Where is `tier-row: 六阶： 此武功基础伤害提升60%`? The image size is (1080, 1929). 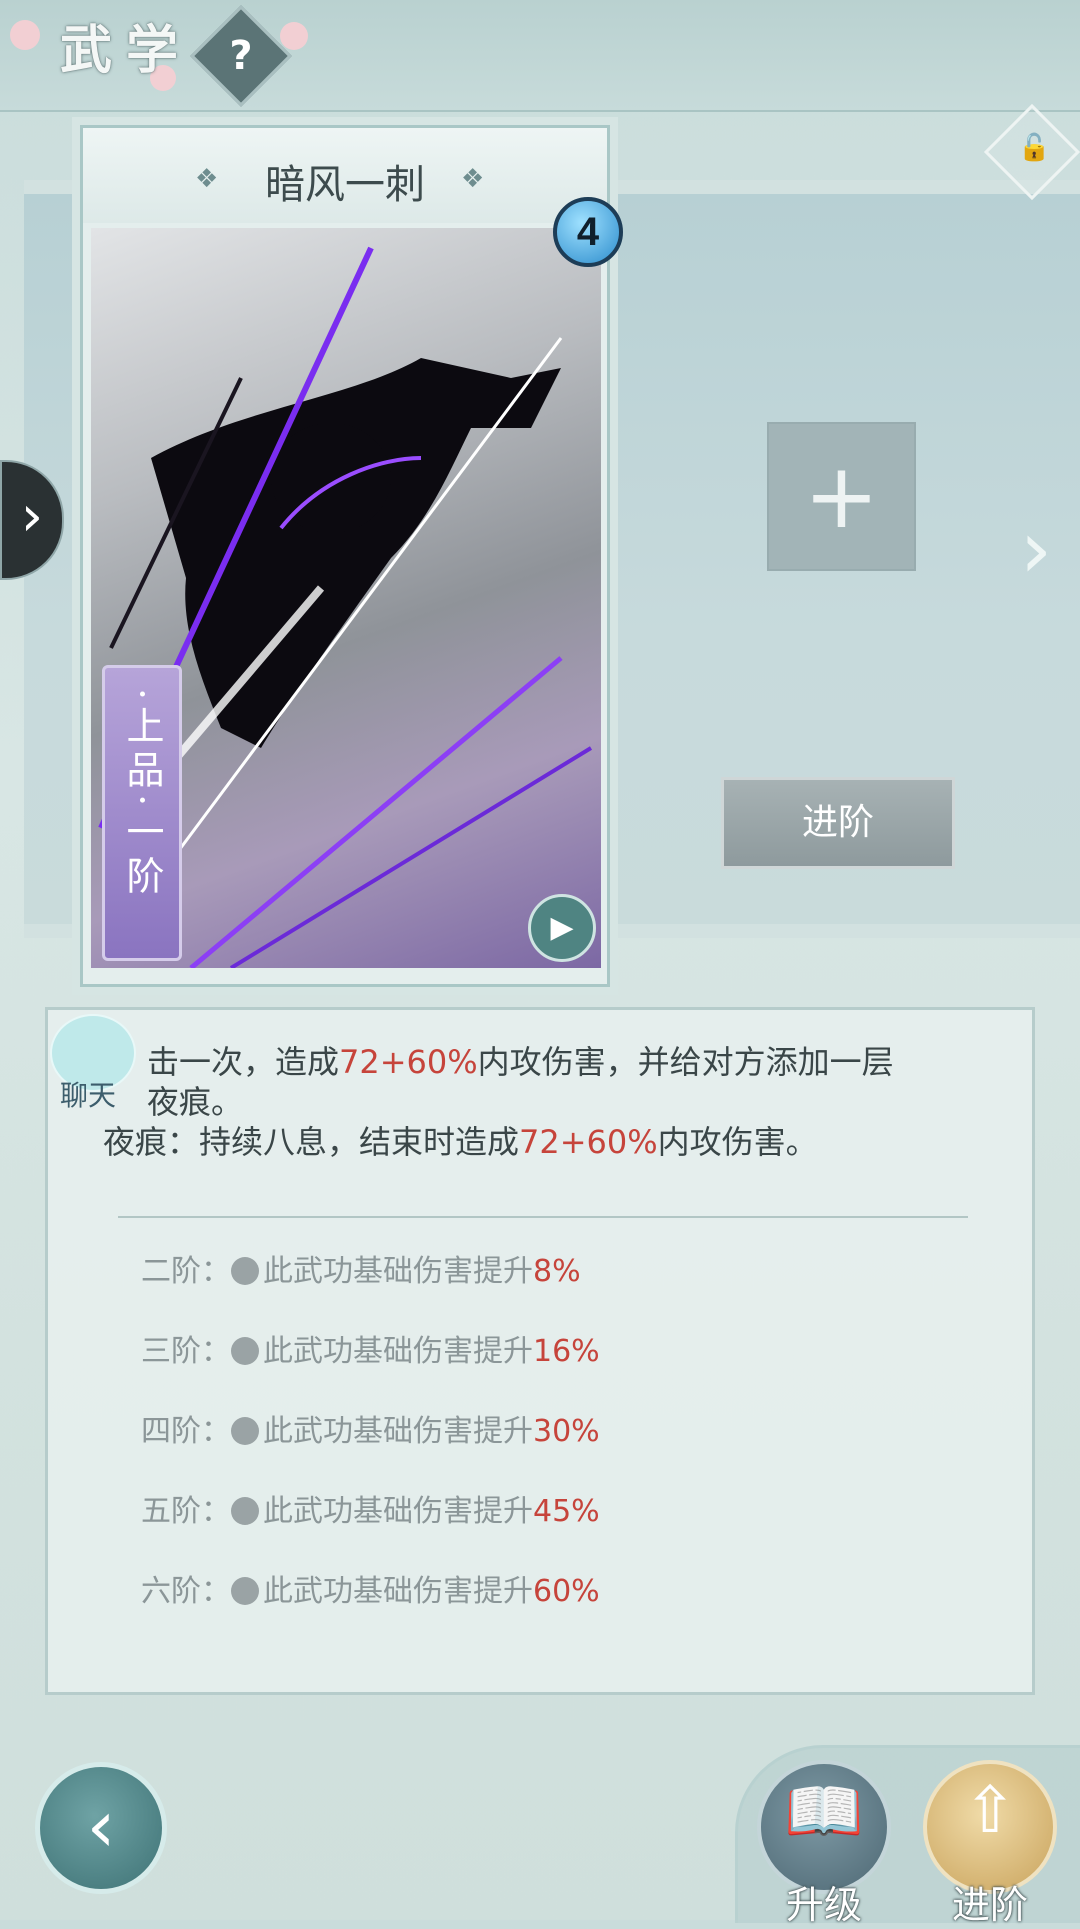
tier-row: 六阶： 此武功基础伤害提升60% is located at coordinates (370, 1591).